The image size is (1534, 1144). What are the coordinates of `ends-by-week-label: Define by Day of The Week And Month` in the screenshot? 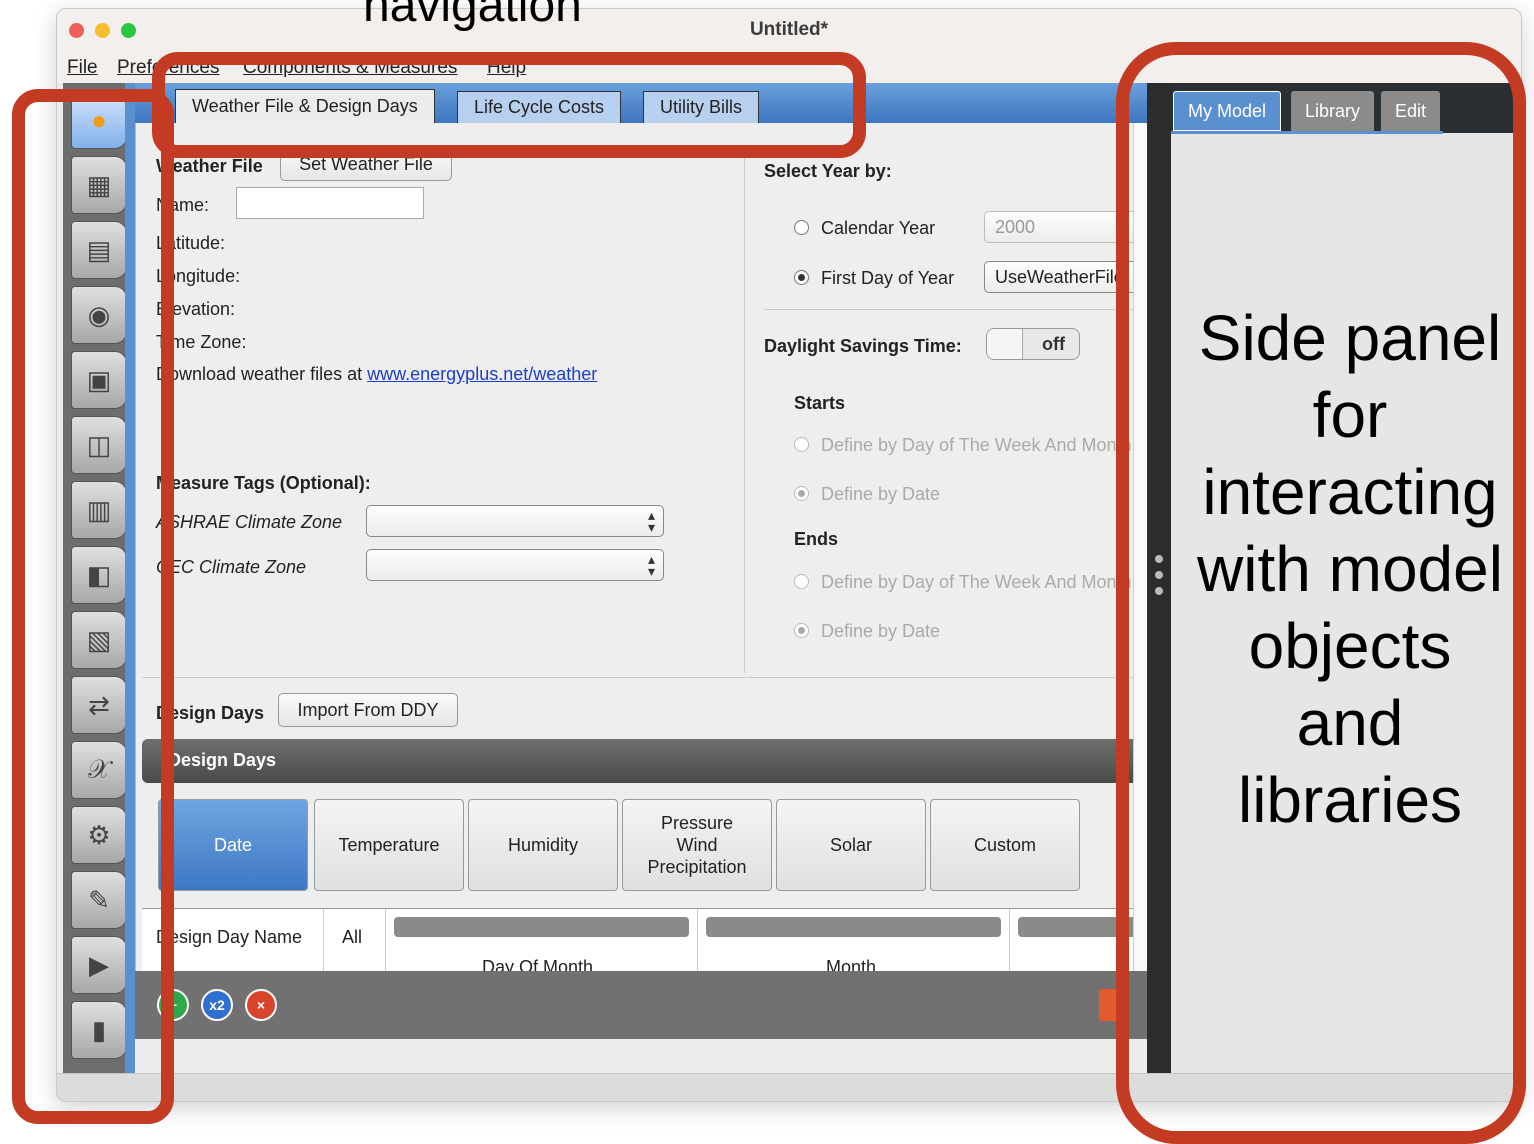 It's located at (976, 582).